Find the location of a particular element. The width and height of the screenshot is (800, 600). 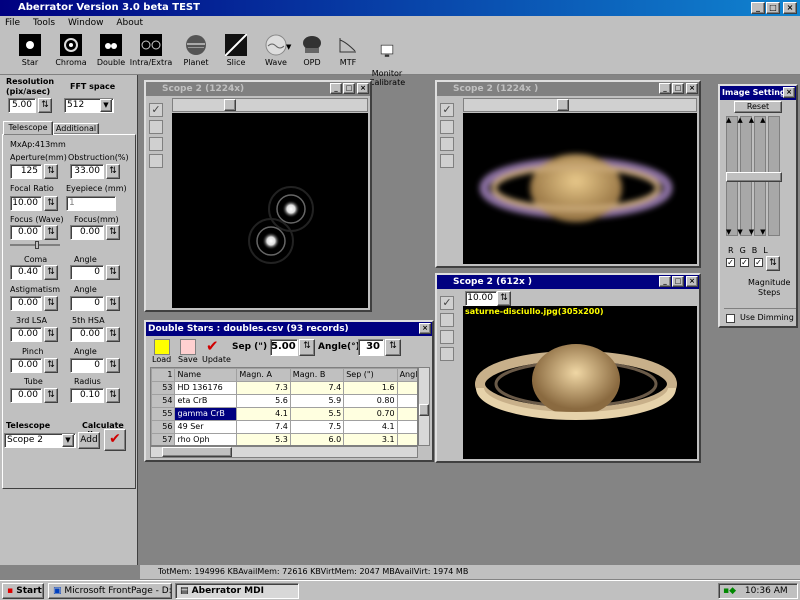

sep-input: 5.00 is located at coordinates (284, 347).